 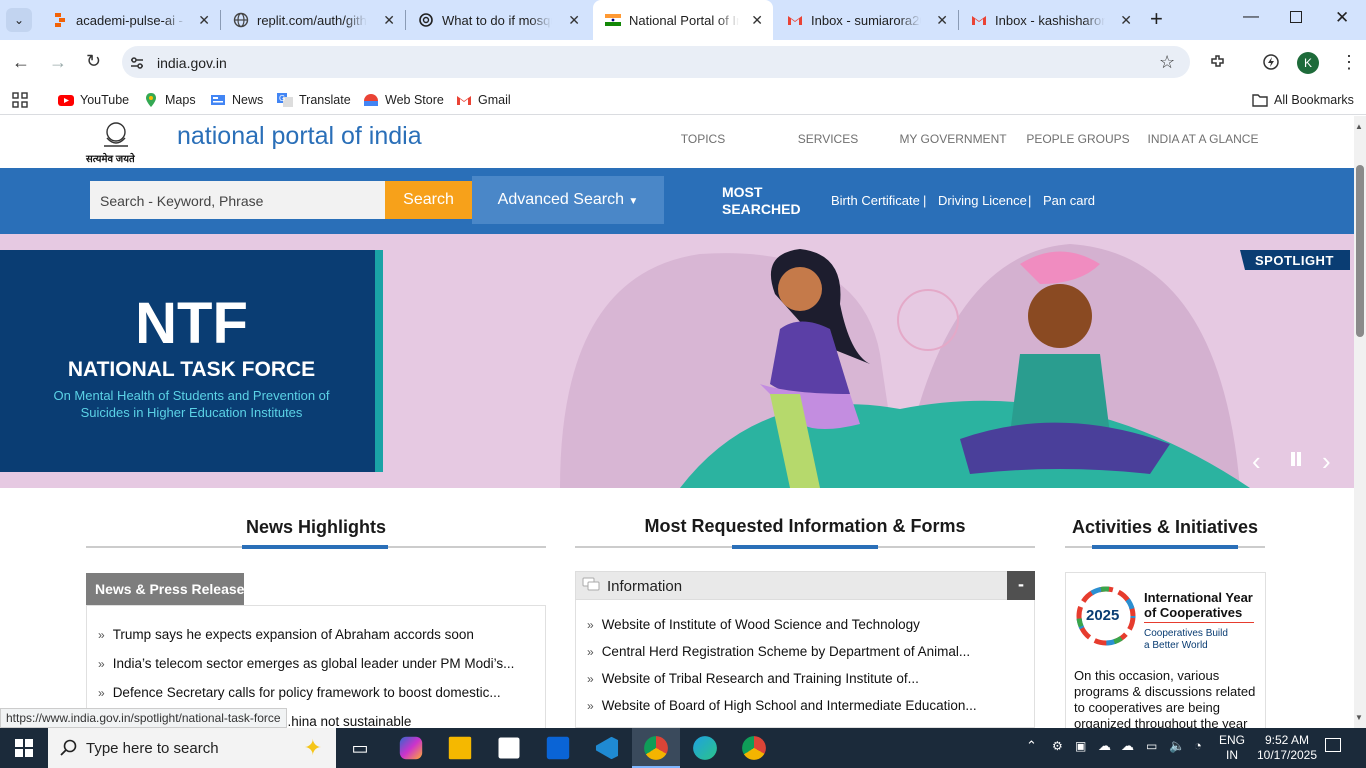 I want to click on performance-icon, so click(x=1271, y=62).